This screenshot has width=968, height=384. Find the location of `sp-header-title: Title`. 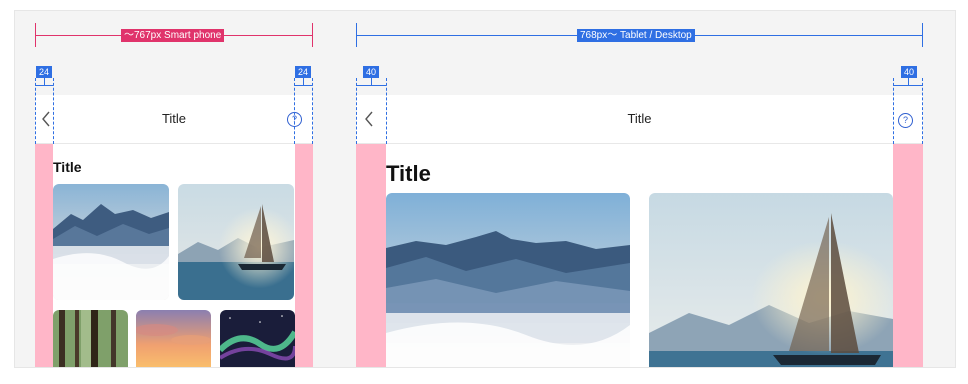

sp-header-title: Title is located at coordinates (174, 118).